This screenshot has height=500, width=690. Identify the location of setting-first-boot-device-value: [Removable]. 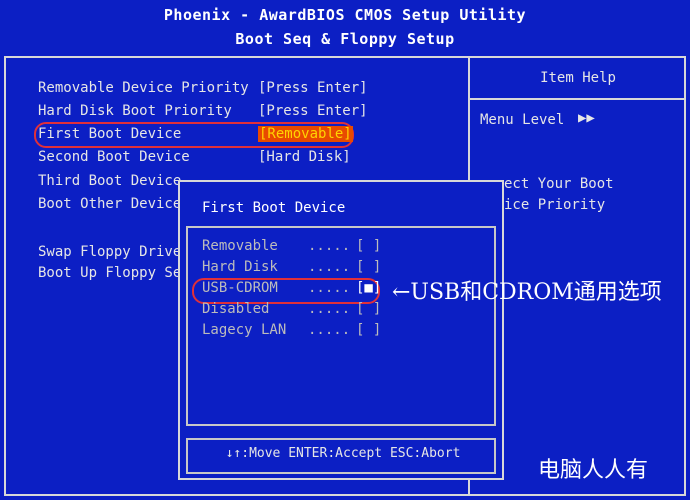
(305, 134).